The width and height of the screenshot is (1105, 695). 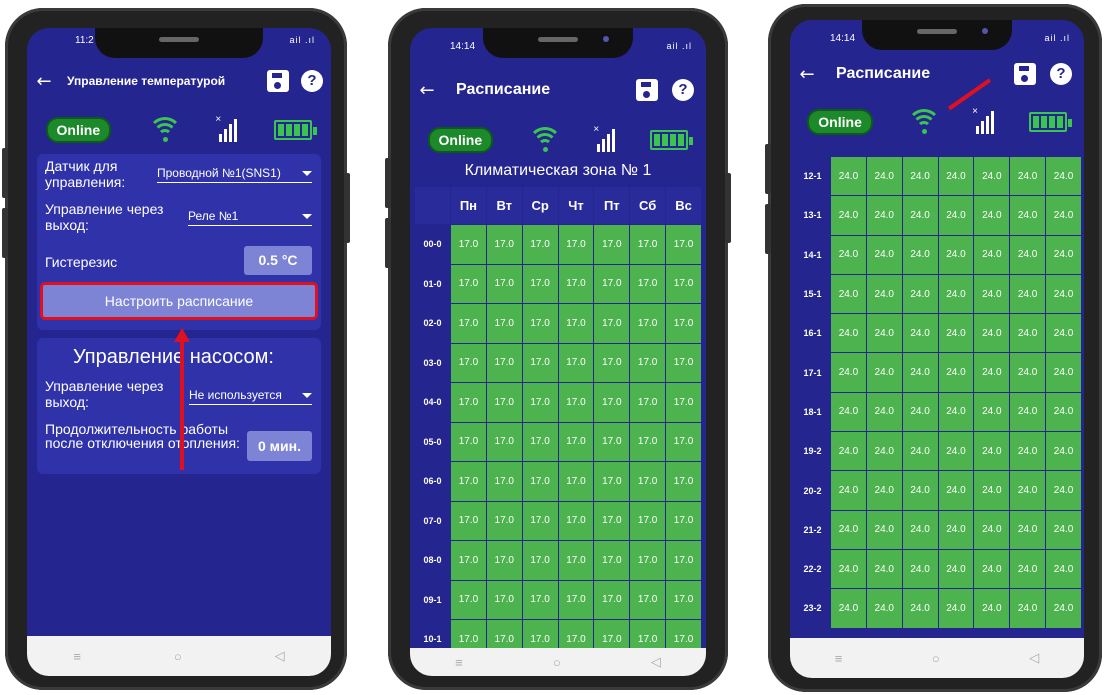 What do you see at coordinates (312, 81) in the screenshot?
I see `help-icon: ?` at bounding box center [312, 81].